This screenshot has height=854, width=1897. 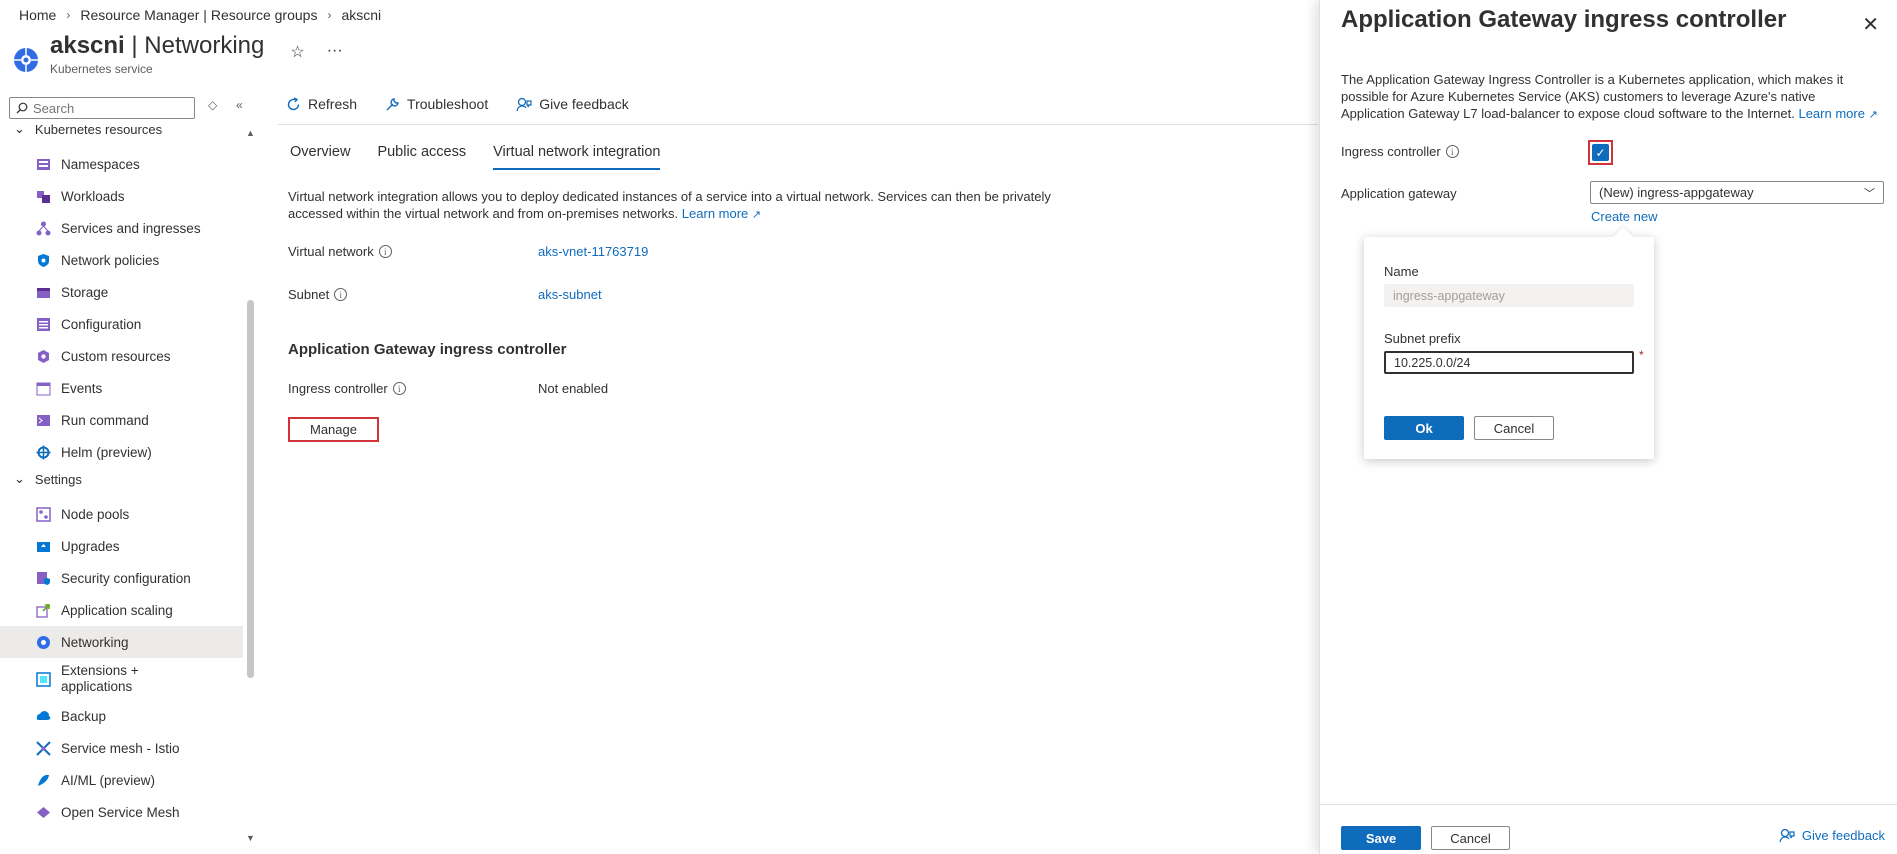 What do you see at coordinates (798, 124) in the screenshot?
I see `toolbar-divider` at bounding box center [798, 124].